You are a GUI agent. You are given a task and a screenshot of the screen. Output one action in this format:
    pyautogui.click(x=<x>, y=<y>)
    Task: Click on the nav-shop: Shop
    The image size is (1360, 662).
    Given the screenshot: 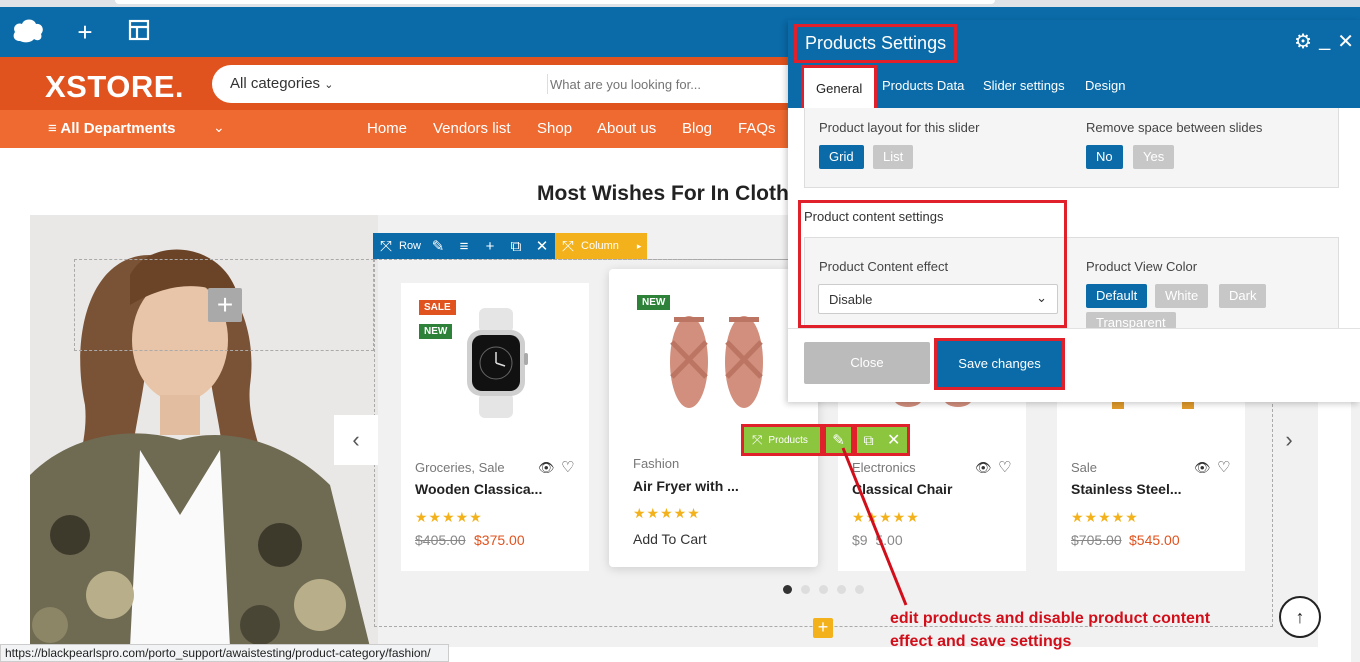 What is the action you would take?
    pyautogui.click(x=554, y=128)
    